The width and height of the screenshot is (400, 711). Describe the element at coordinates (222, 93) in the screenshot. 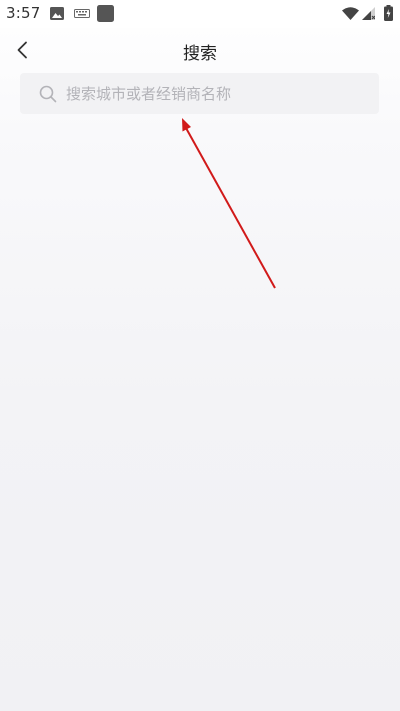

I see `search-input` at that location.